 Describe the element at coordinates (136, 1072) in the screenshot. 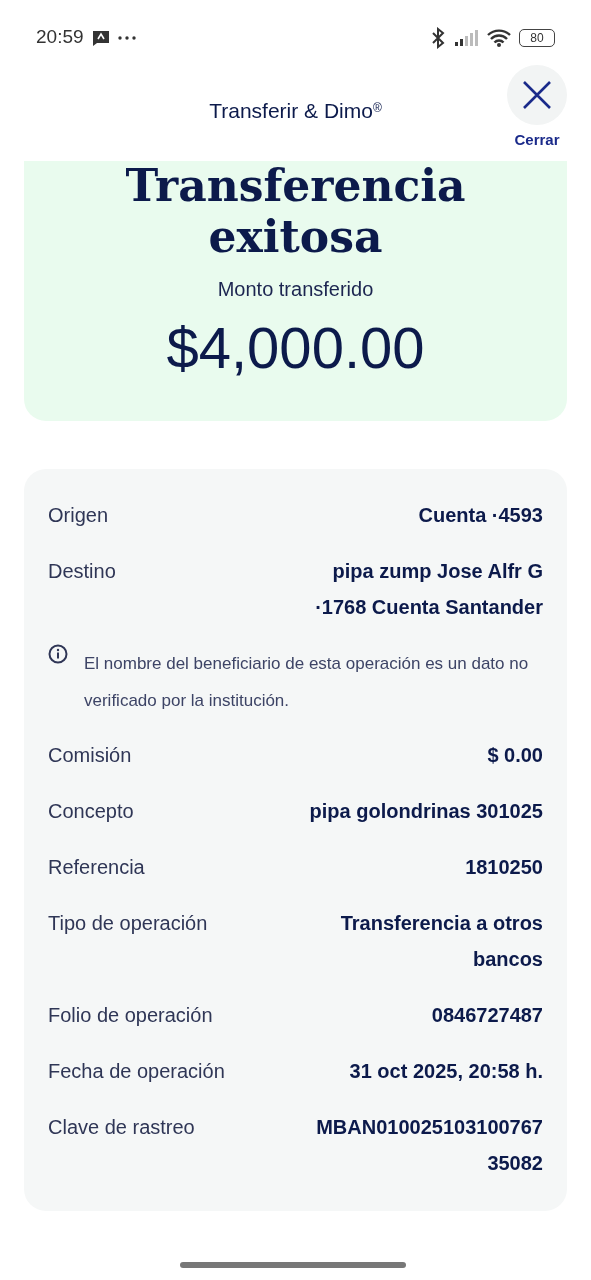

I see `detail-label: Fecha de operación` at that location.